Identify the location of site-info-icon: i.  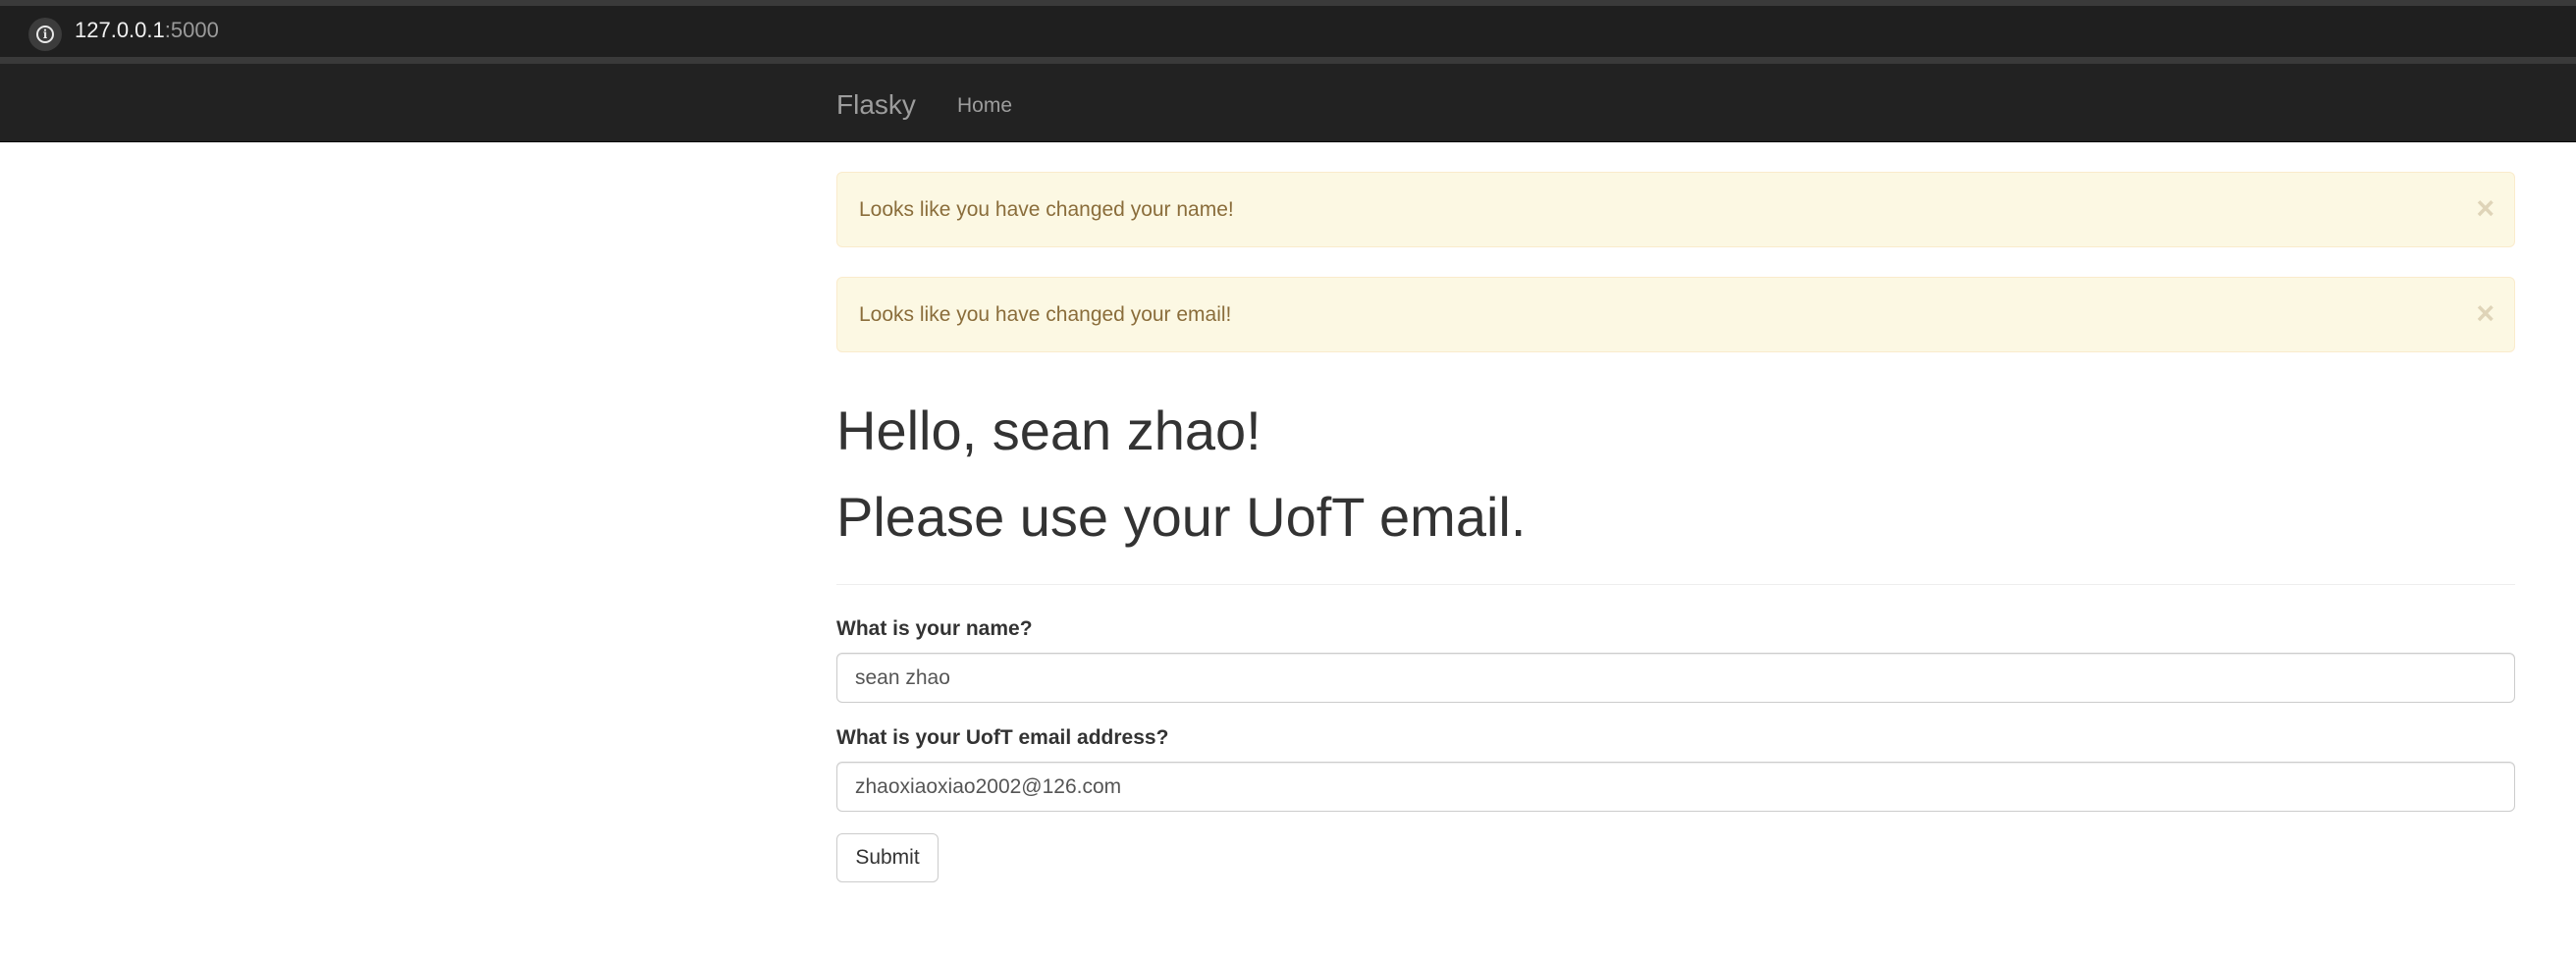
(45, 34).